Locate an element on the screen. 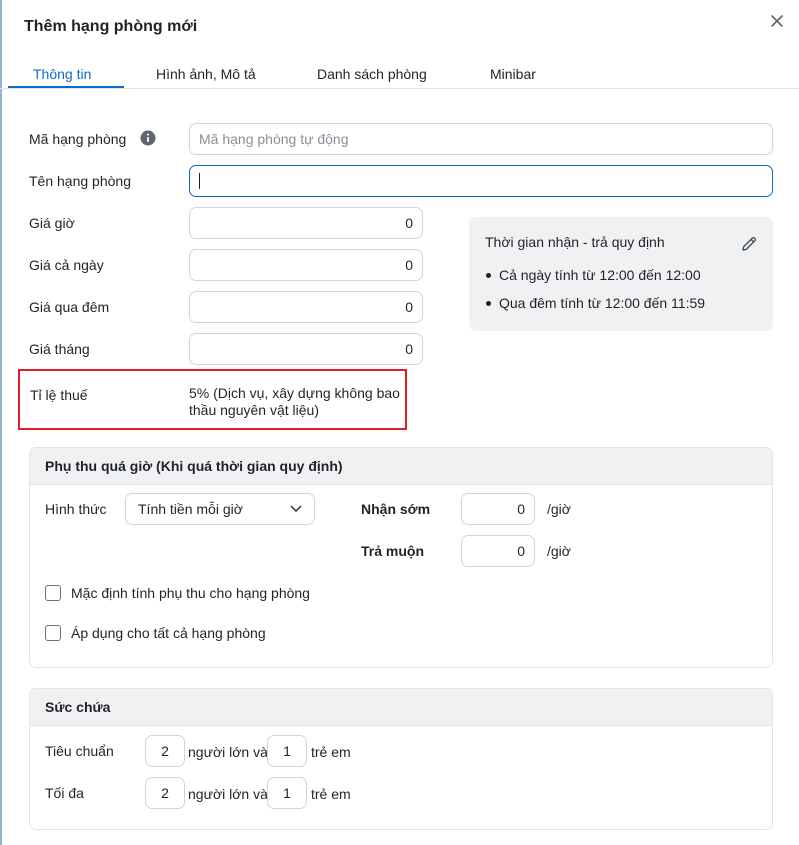 This screenshot has width=799, height=845. standard-capacity-label: Tiêu chuẩn is located at coordinates (79, 751).